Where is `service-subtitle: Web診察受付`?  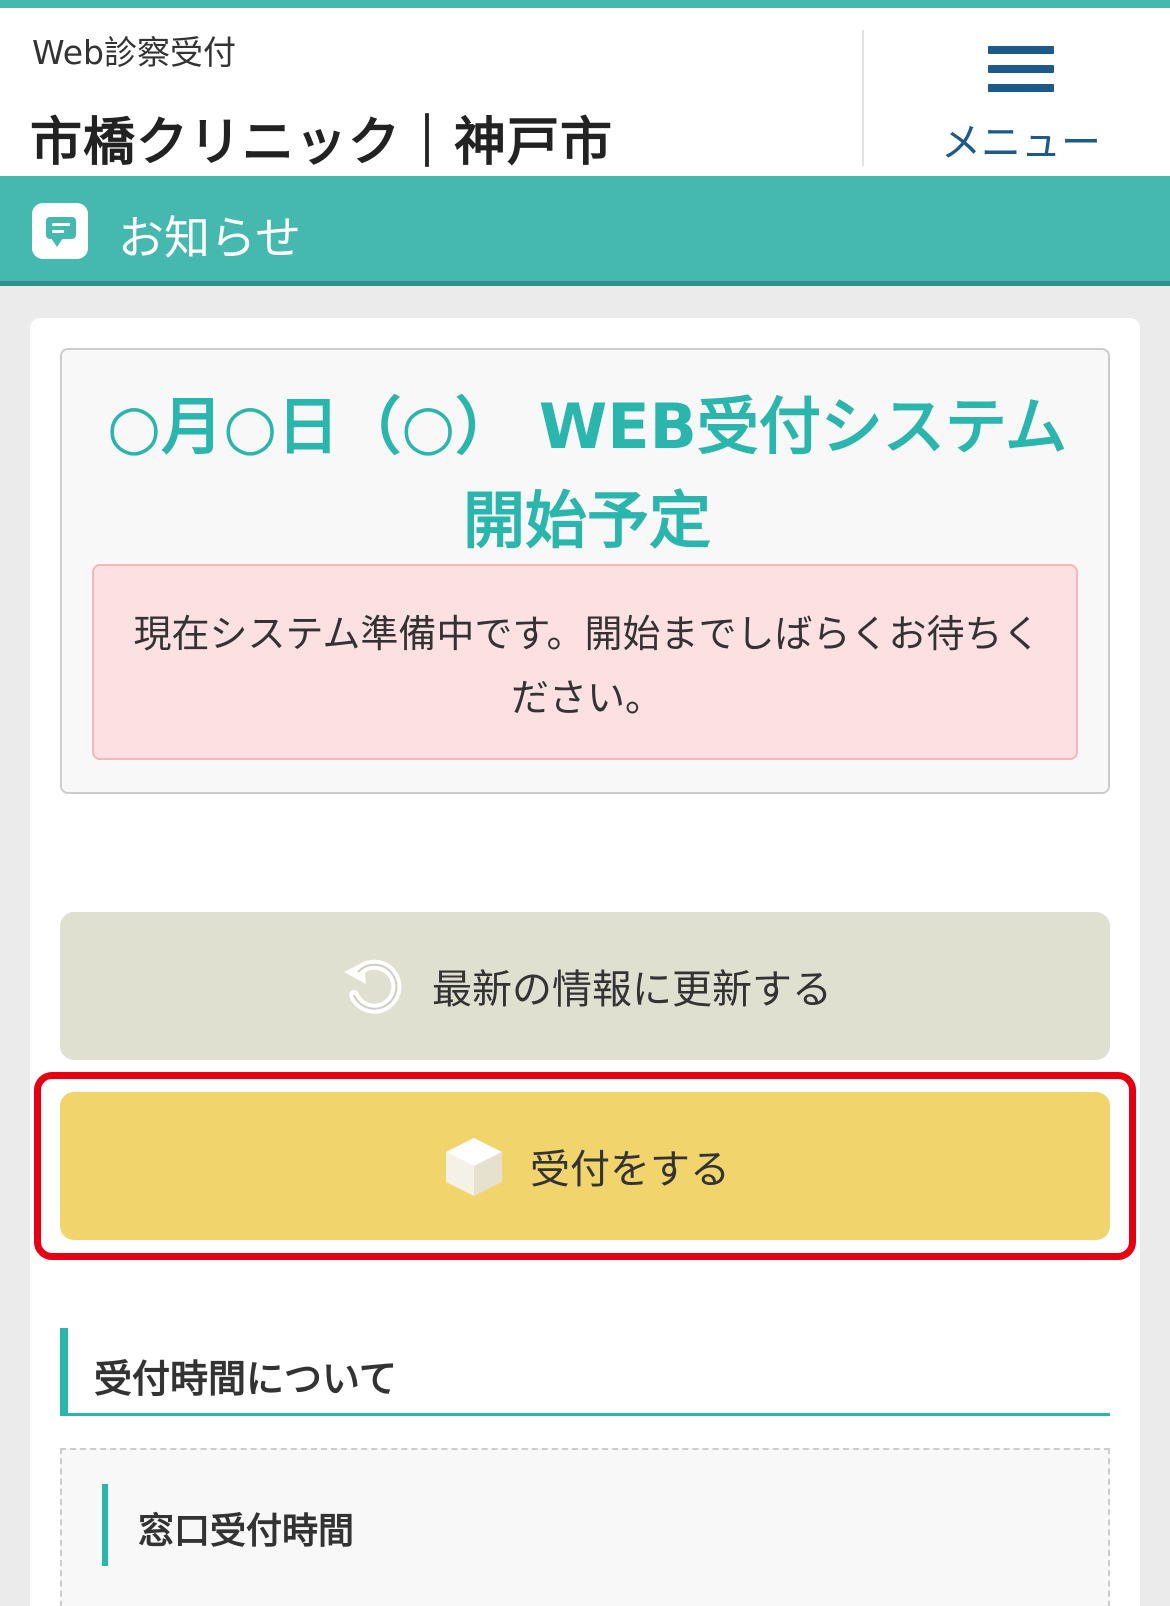
service-subtitle: Web診察受付 is located at coordinates (134, 52).